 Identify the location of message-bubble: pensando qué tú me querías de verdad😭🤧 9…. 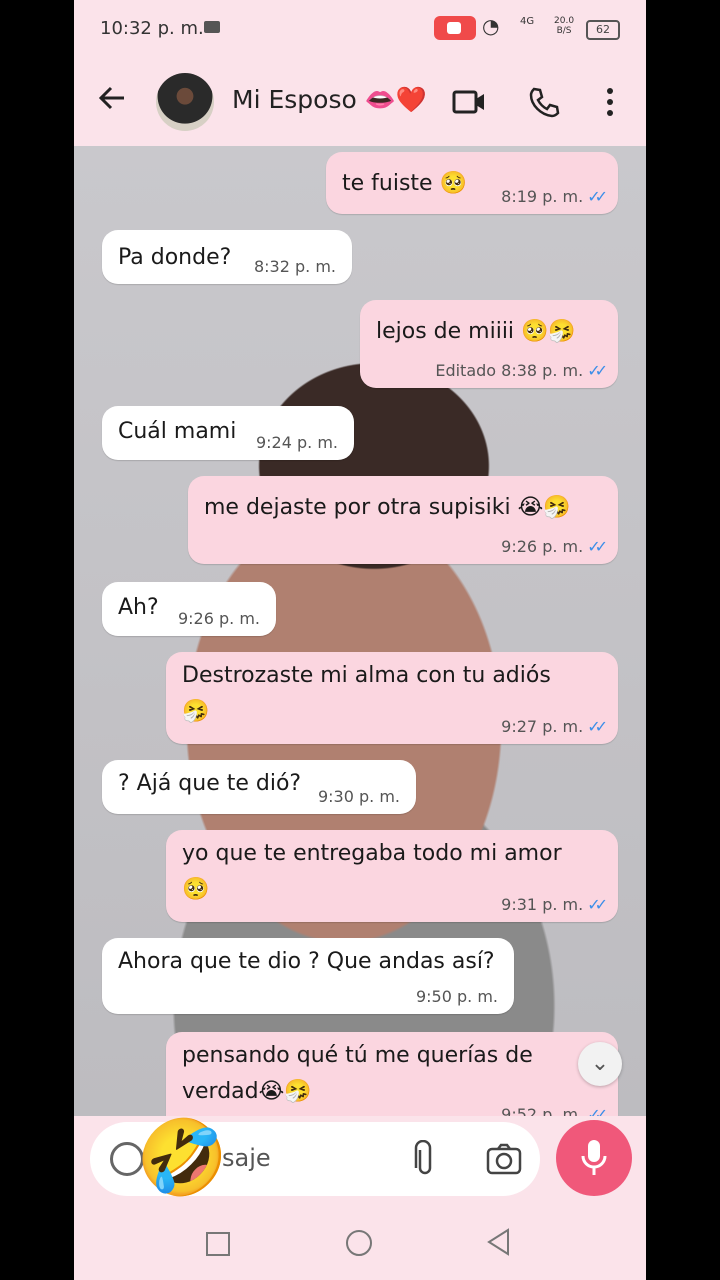
(392, 1074).